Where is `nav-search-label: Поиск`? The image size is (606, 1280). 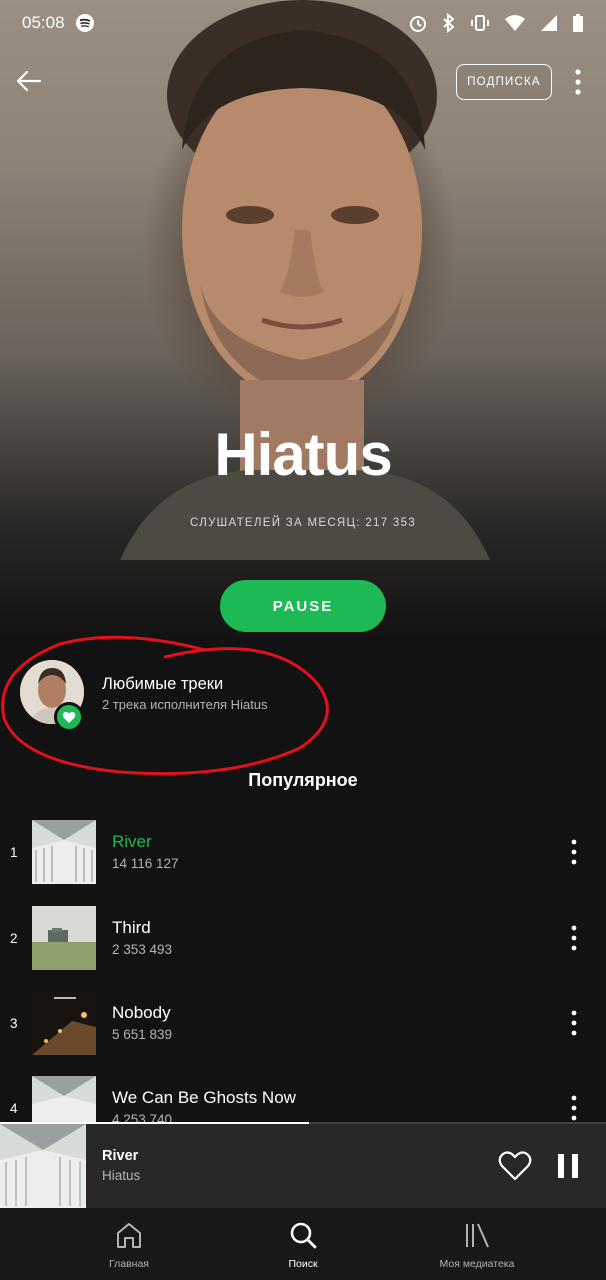 nav-search-label: Поиск is located at coordinates (303, 1264).